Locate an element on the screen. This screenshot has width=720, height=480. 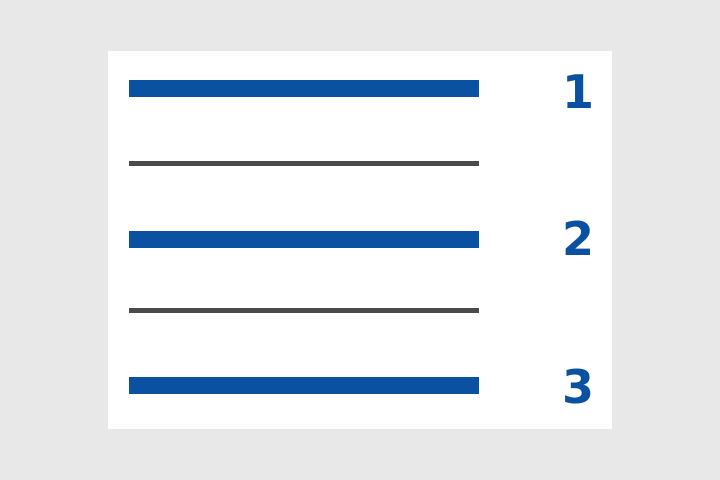
number-label-1: 1 is located at coordinates (577, 92).